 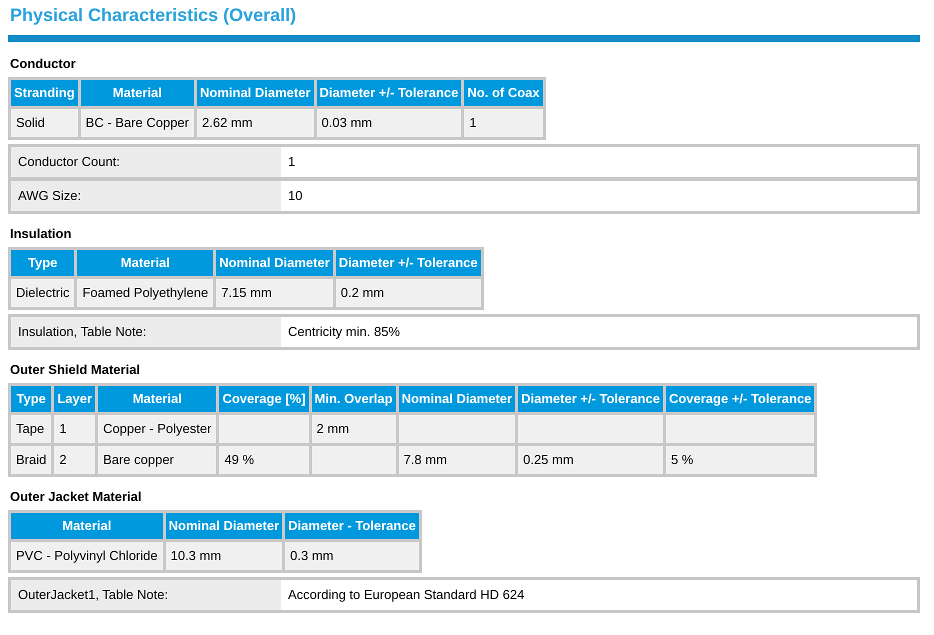 I want to click on section-heading: Conductor, so click(x=43, y=64).